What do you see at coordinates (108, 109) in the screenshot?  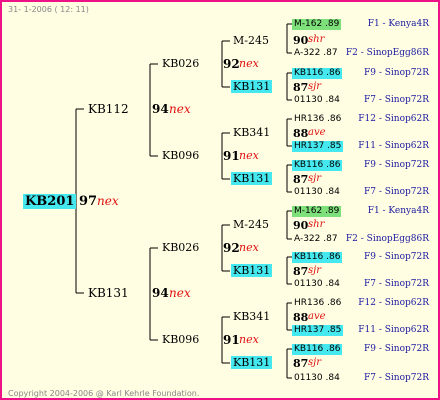 I see `gen1-name: KB112` at bounding box center [108, 109].